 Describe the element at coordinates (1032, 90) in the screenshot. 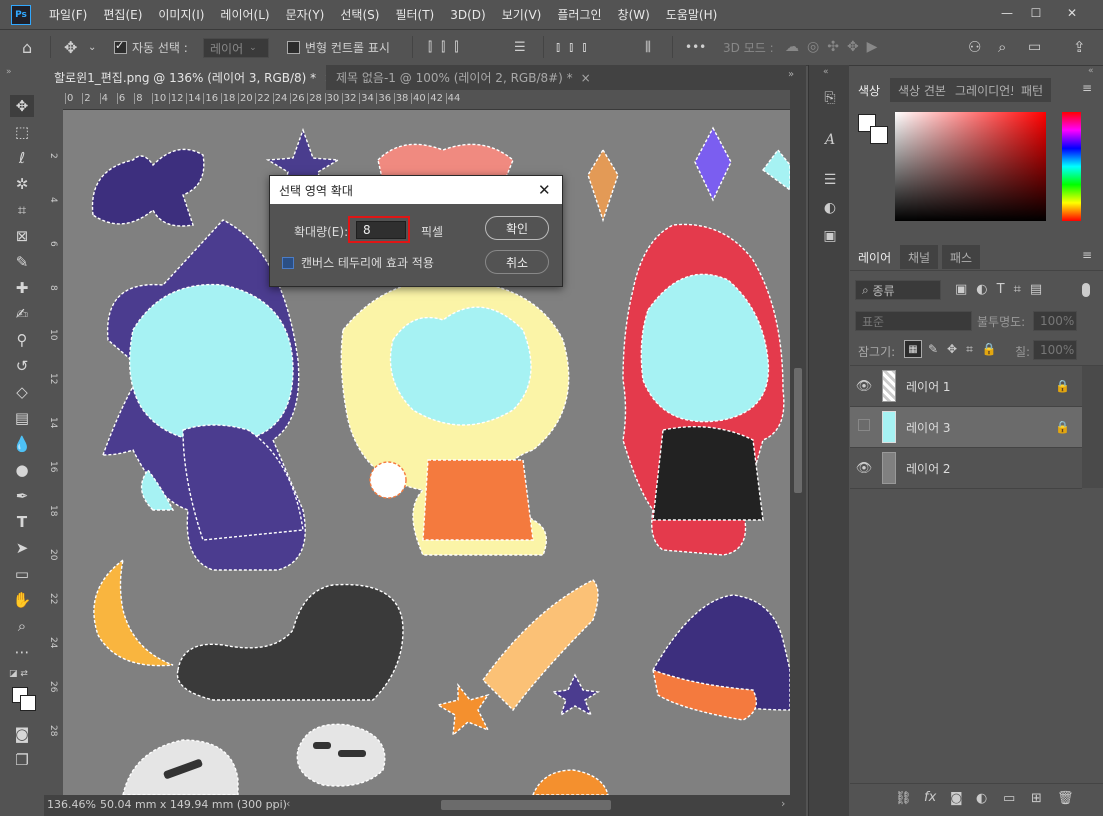

I see `tab-patterns: 패턴` at that location.